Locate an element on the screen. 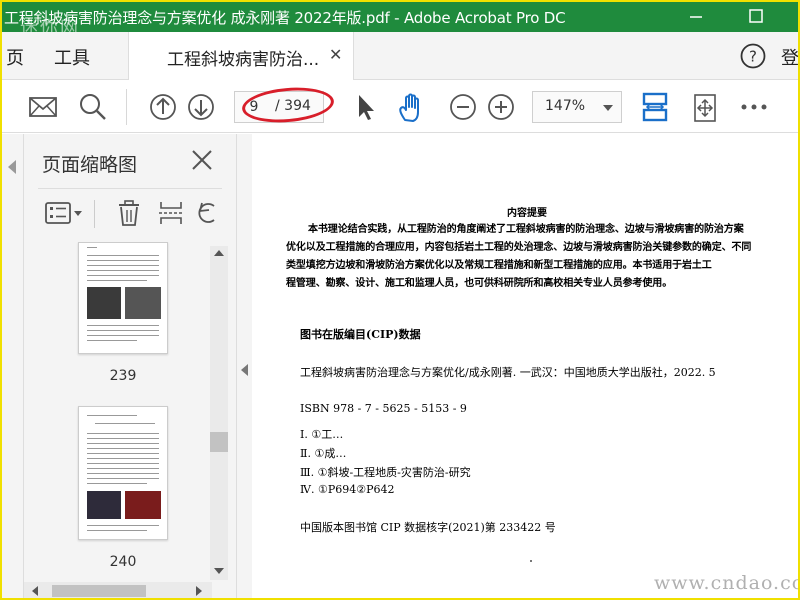  abstract-title: 内容提要 is located at coordinates (527, 213).